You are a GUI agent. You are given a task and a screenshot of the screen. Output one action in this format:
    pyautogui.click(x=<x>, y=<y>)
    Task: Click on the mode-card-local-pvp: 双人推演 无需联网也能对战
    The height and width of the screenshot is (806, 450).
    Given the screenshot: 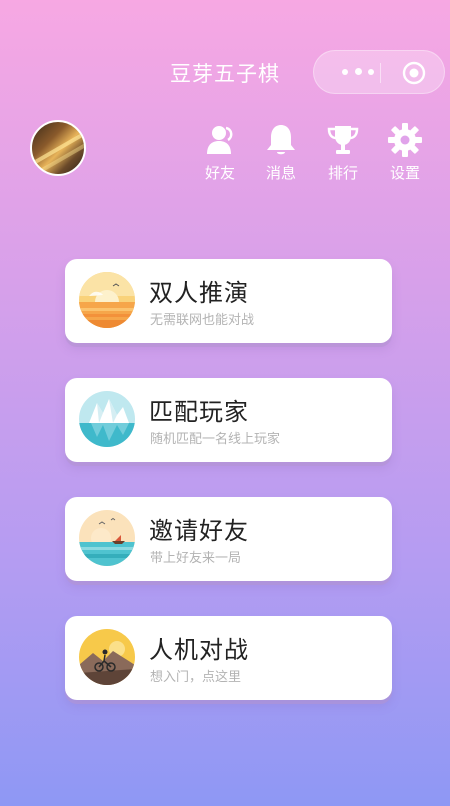 What is the action you would take?
    pyautogui.click(x=228, y=301)
    